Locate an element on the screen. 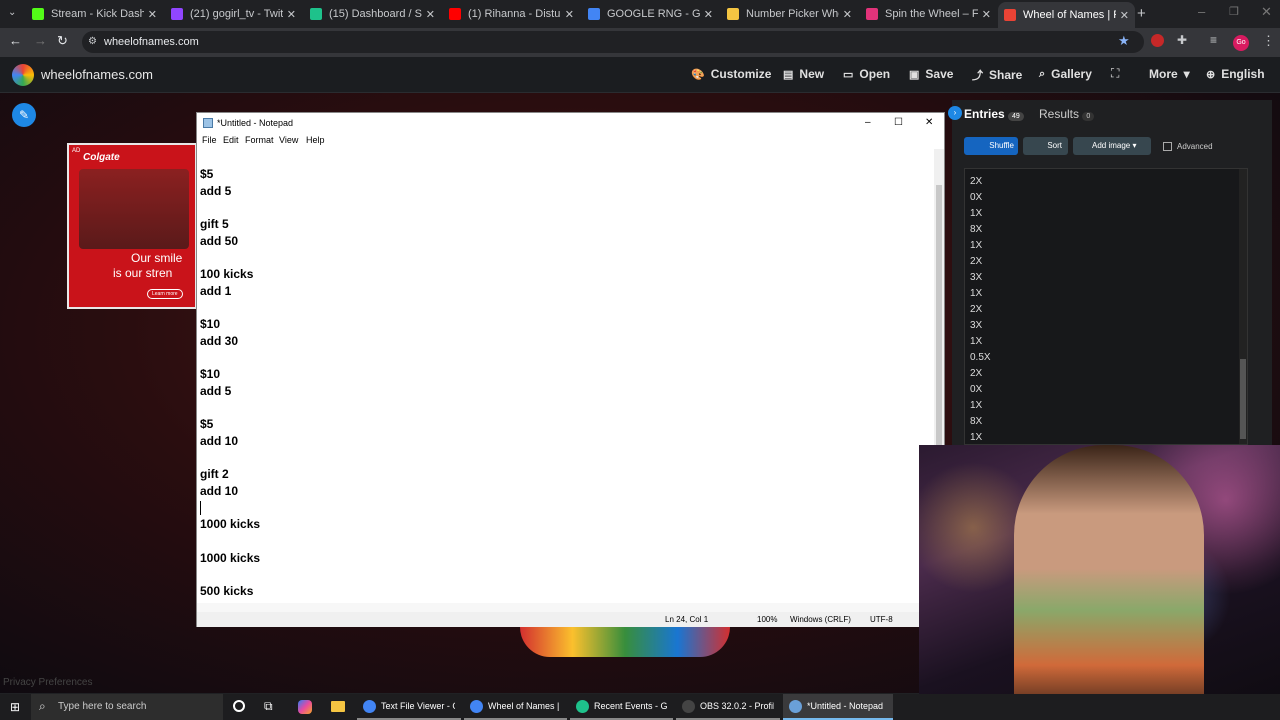  notepad-menu-file: File is located at coordinates (209, 140).